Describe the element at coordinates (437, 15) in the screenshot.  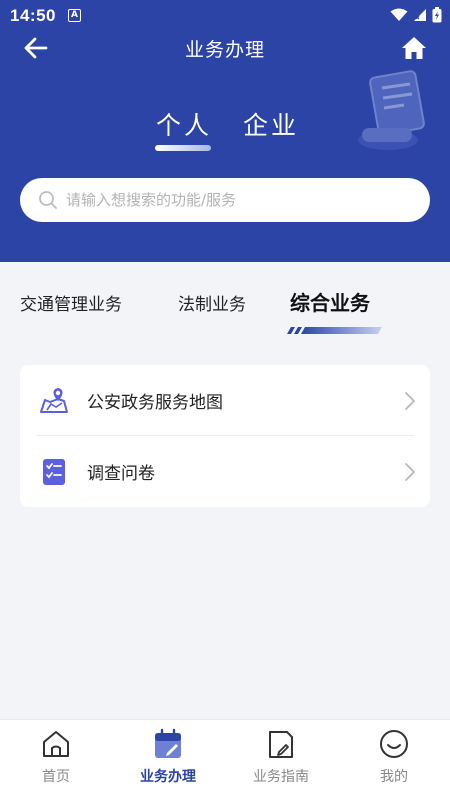
I see `battery-icon` at that location.